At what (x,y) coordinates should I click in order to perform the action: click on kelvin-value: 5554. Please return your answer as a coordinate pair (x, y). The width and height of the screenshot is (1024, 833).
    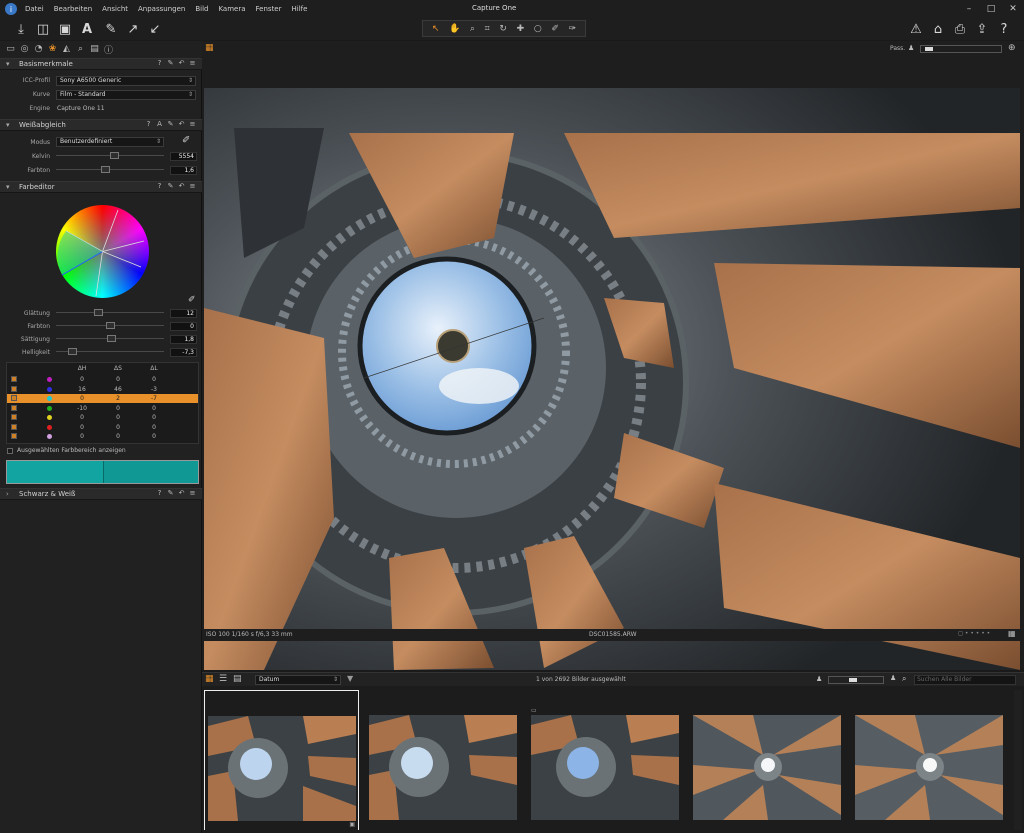
    Looking at the image, I should click on (183, 156).